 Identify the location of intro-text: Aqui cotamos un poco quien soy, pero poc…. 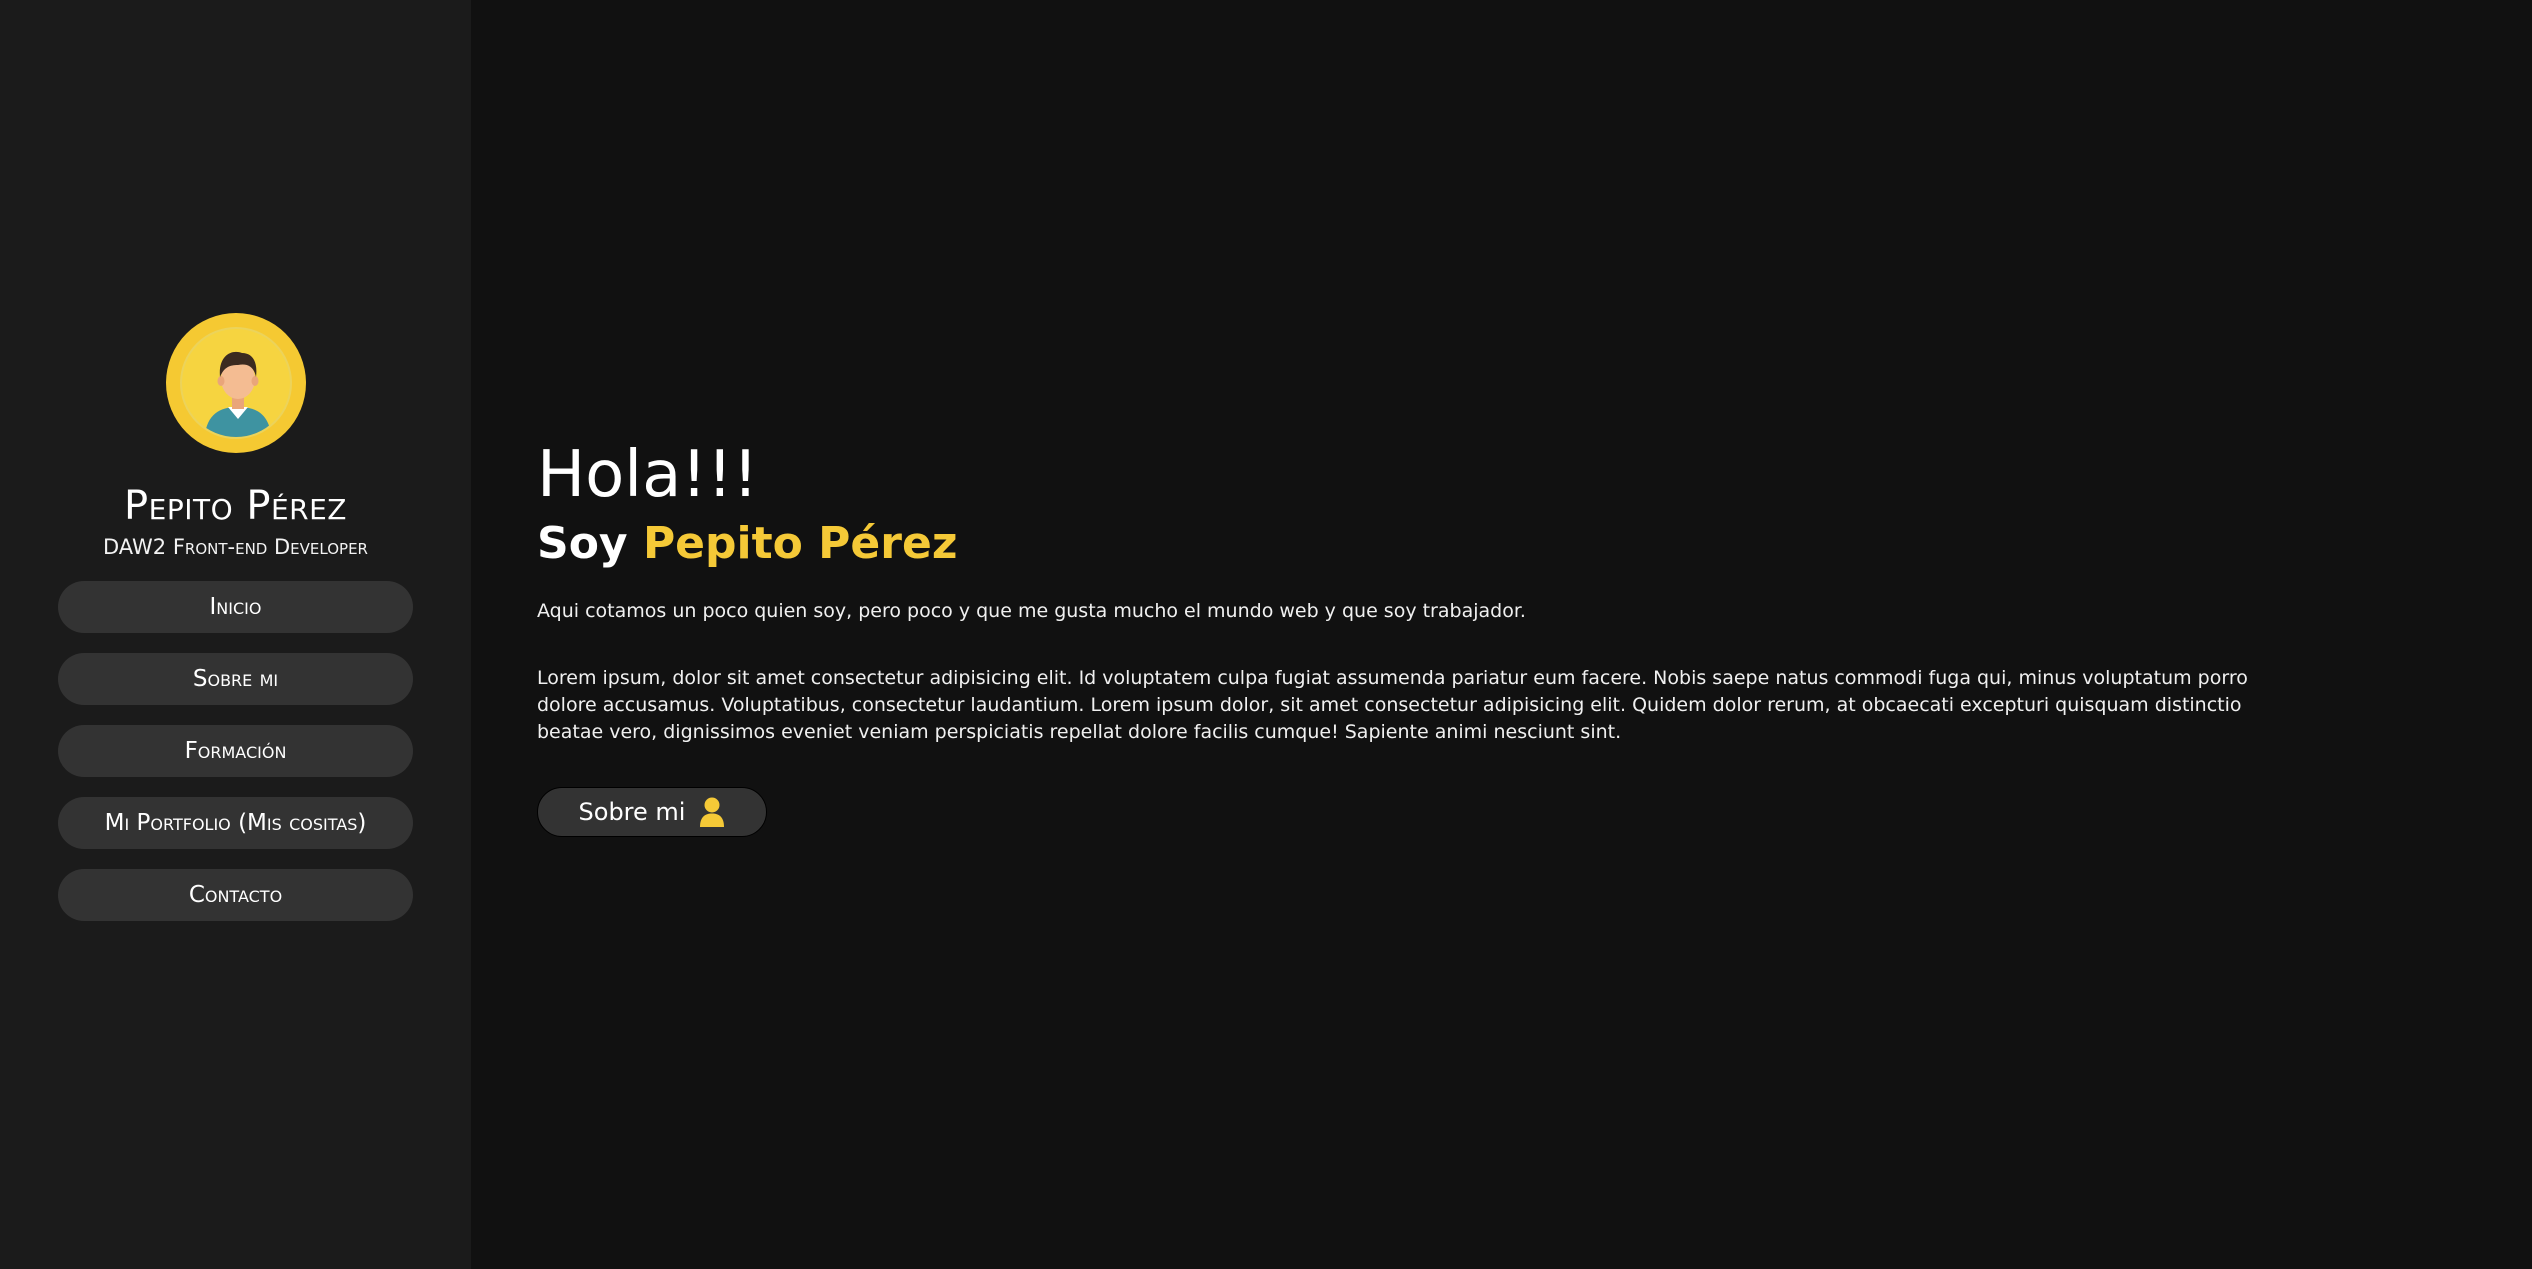
(1031, 611).